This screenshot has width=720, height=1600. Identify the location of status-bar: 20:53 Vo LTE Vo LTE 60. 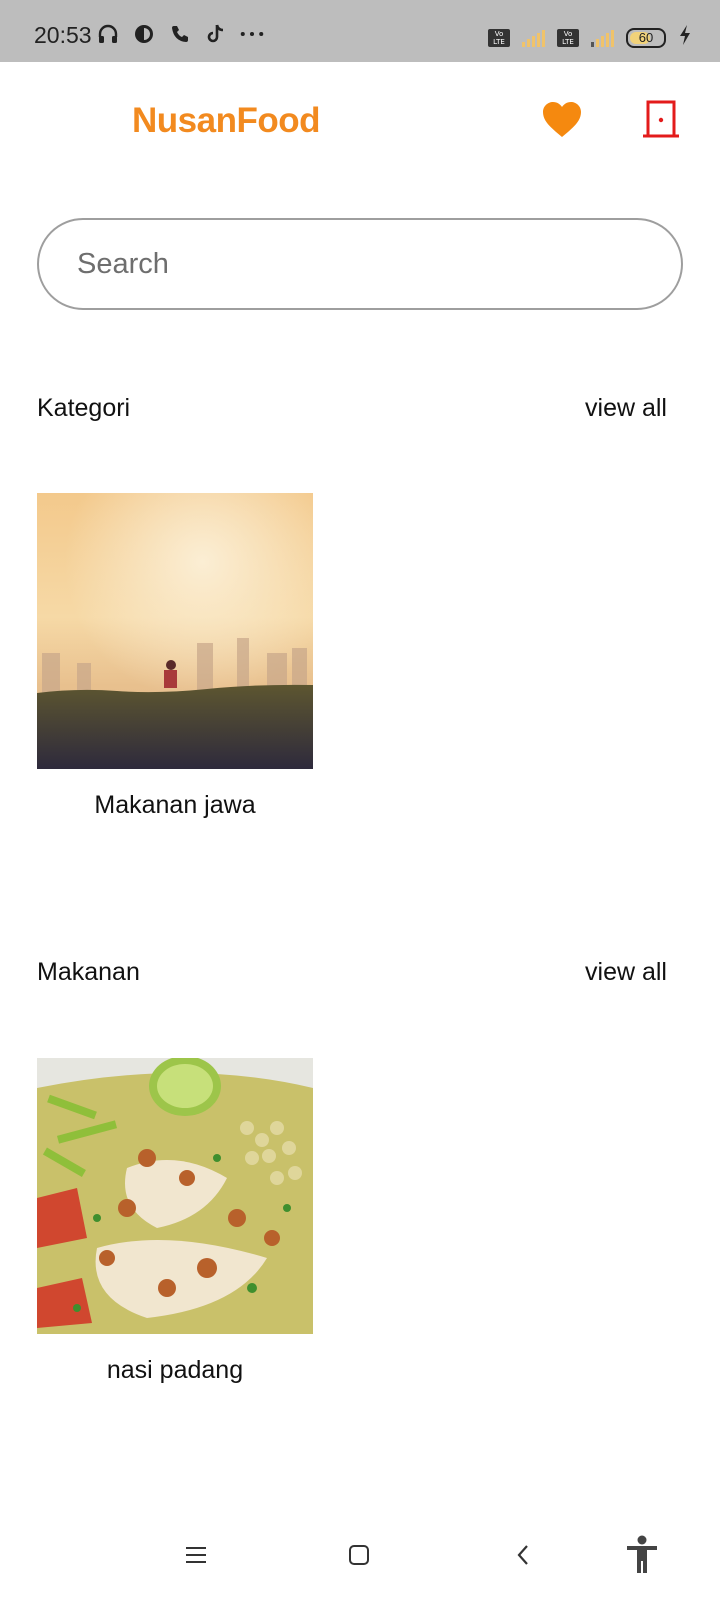
(360, 31).